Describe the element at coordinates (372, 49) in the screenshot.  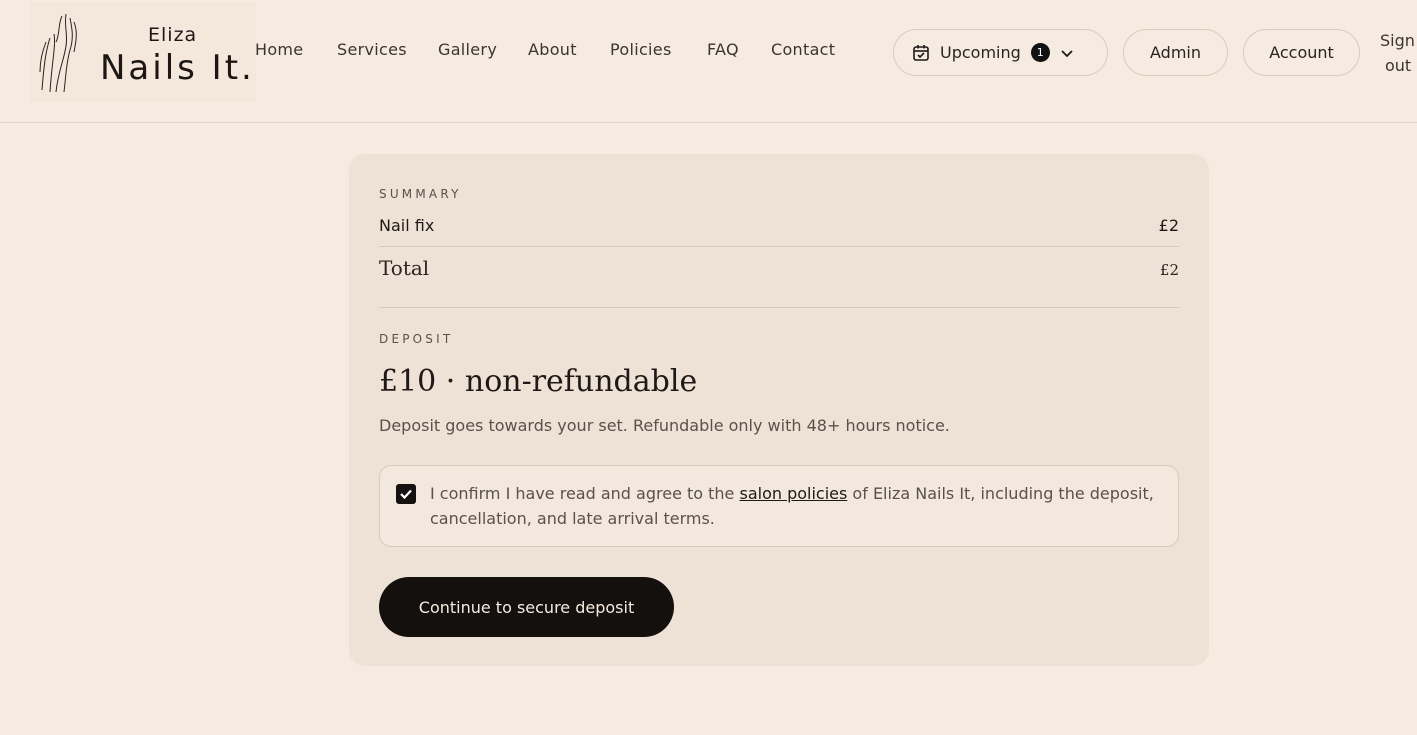
I see `nav-services: Services` at that location.